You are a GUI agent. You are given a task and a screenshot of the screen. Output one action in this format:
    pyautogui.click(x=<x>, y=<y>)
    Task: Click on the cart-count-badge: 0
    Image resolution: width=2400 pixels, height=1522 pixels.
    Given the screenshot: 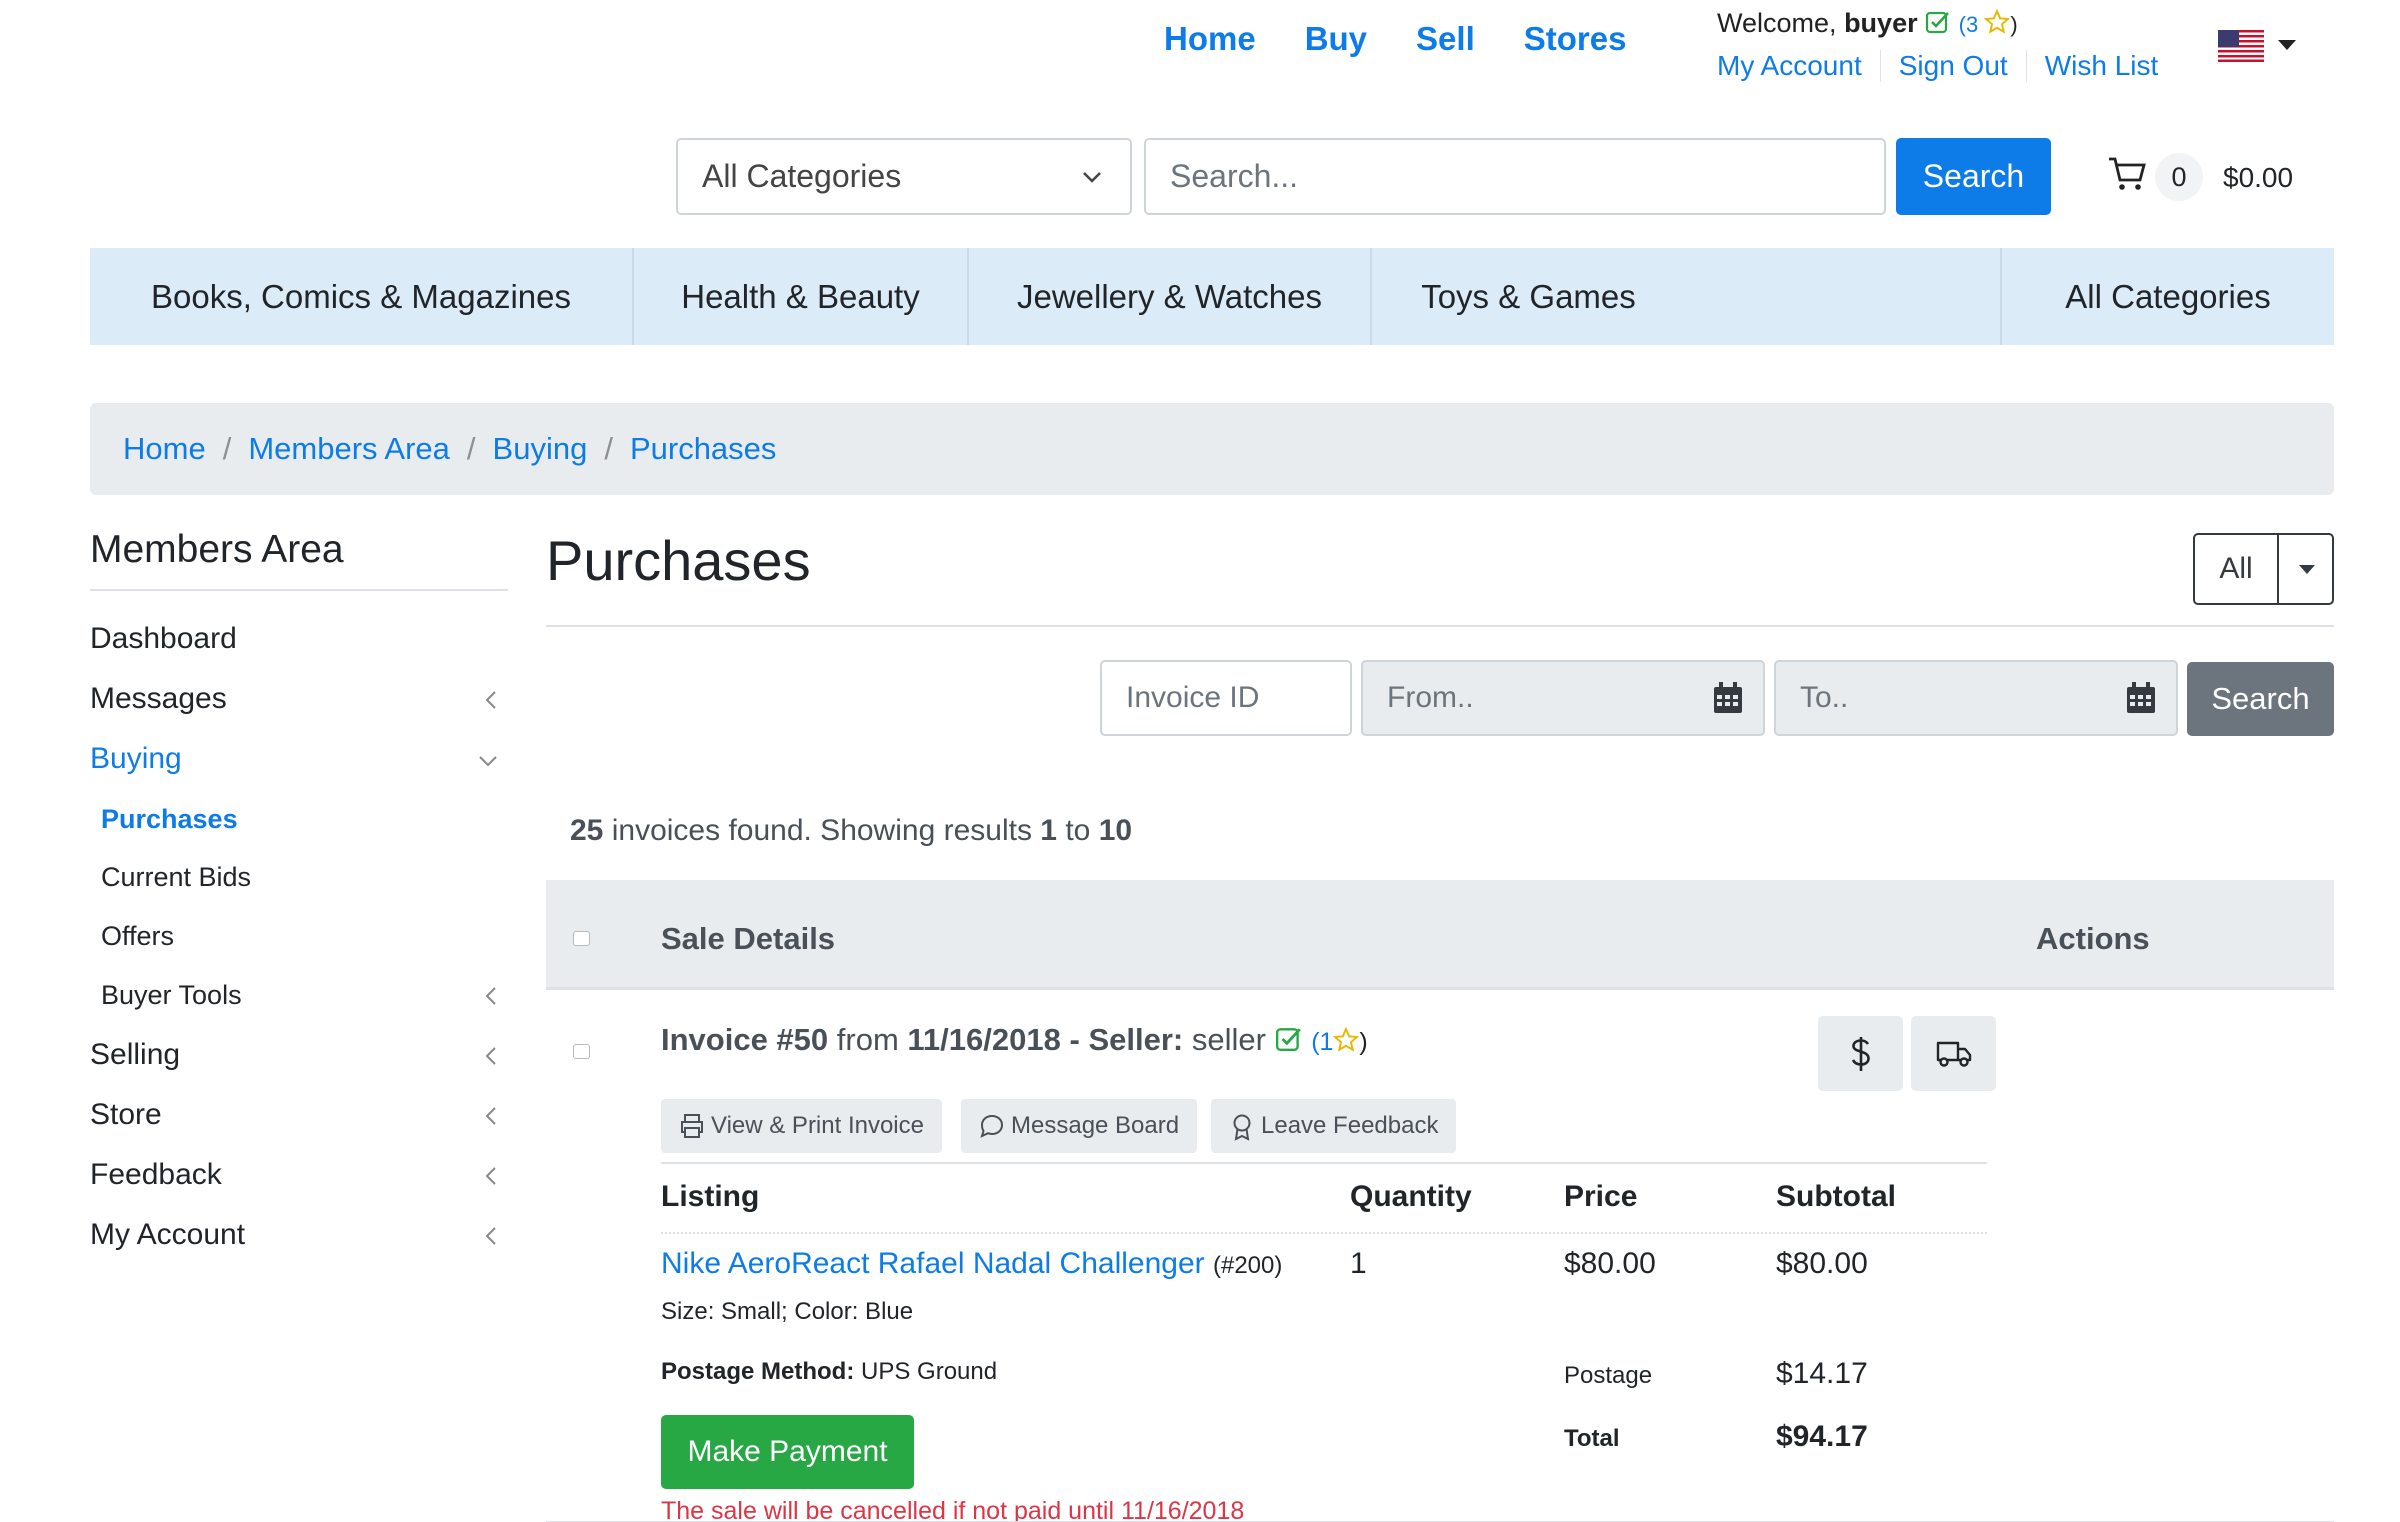 What is the action you would take?
    pyautogui.click(x=2179, y=177)
    